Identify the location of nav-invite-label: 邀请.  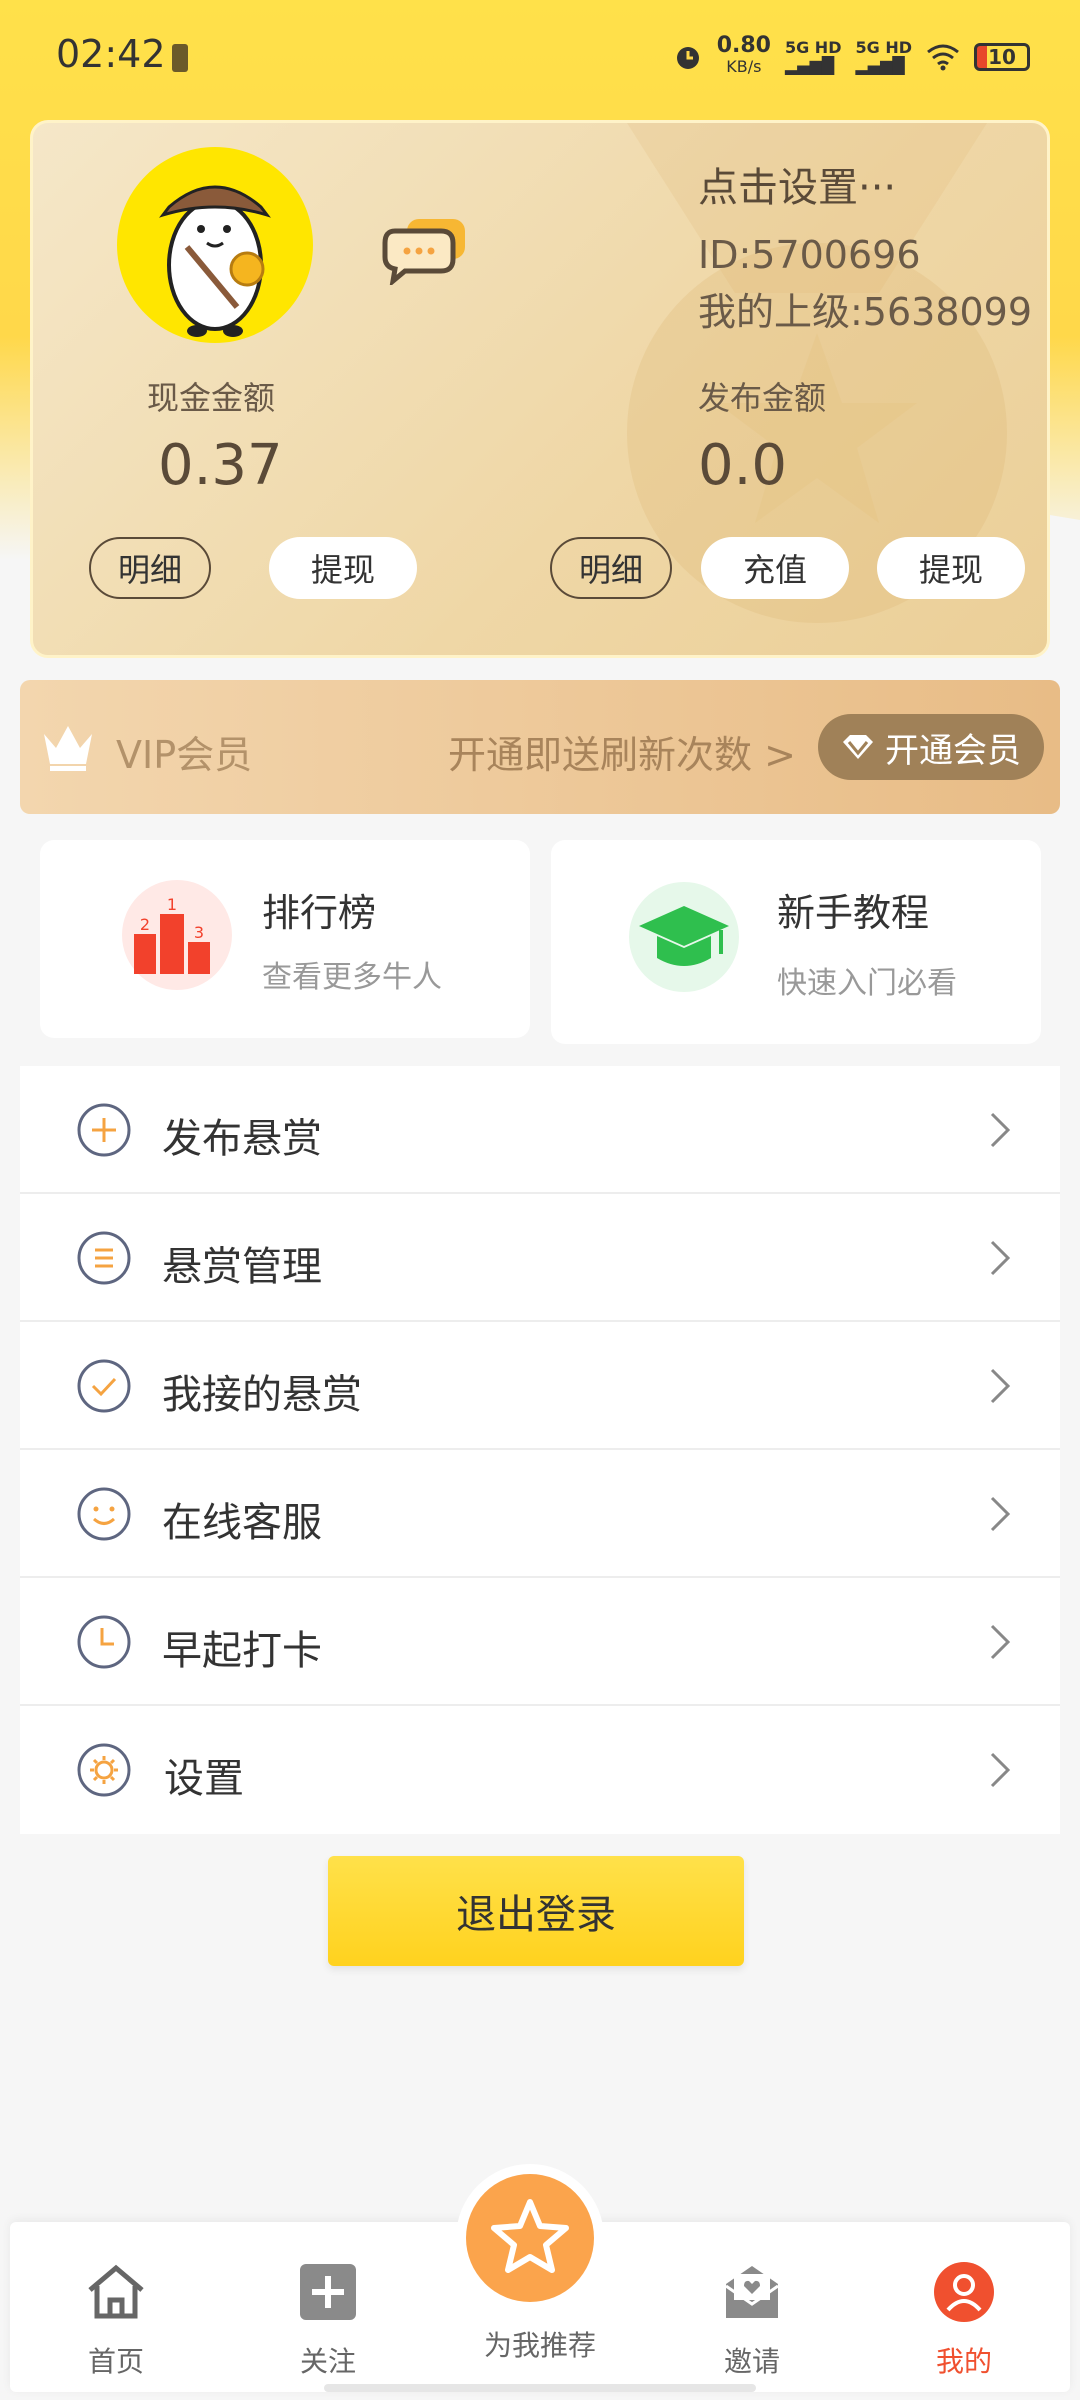
(751, 2361).